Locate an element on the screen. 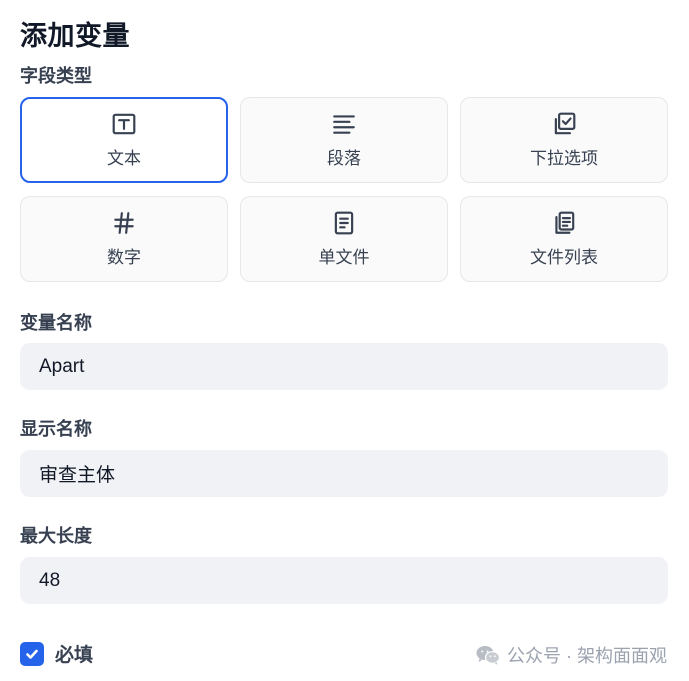 Image resolution: width=689 pixels, height=681 pixels. field-type-option-label: 单文件 is located at coordinates (344, 257).